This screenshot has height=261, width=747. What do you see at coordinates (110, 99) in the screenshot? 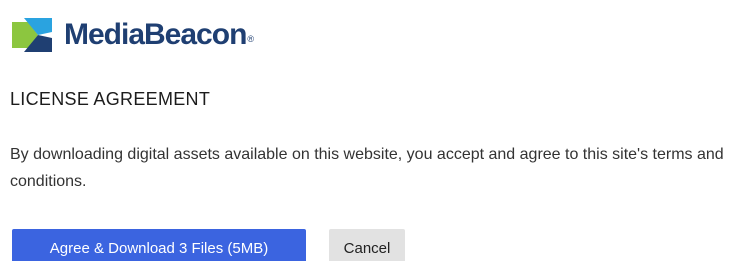
I see `license-heading: LICENSE AGREEMENT` at bounding box center [110, 99].